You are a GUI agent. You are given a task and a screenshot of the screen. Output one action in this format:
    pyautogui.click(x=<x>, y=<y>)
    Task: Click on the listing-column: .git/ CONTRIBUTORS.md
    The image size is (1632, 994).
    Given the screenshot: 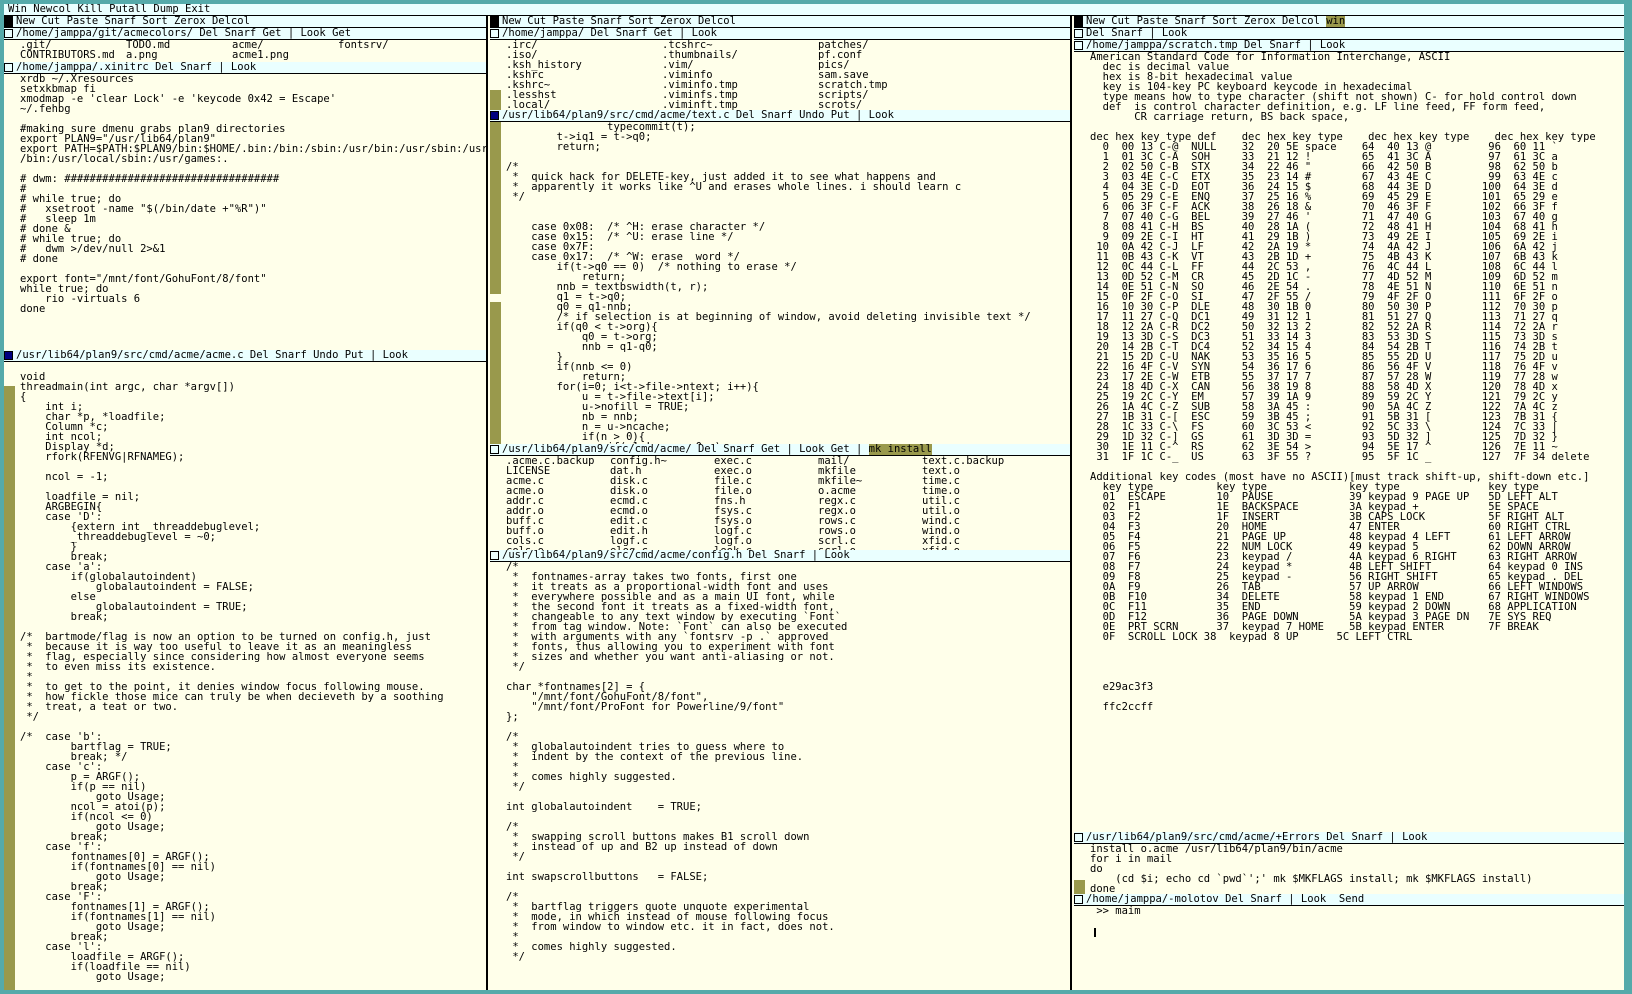 What is the action you would take?
    pyautogui.click(x=73, y=51)
    